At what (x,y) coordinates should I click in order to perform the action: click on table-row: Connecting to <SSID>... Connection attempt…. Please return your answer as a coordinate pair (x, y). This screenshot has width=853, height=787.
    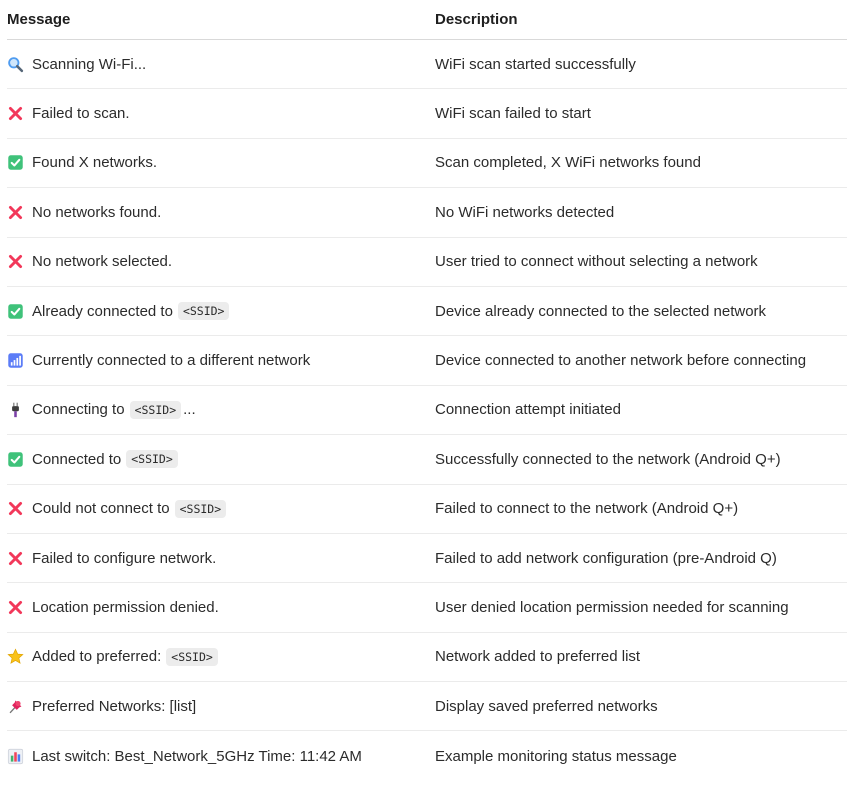
    Looking at the image, I should click on (427, 411).